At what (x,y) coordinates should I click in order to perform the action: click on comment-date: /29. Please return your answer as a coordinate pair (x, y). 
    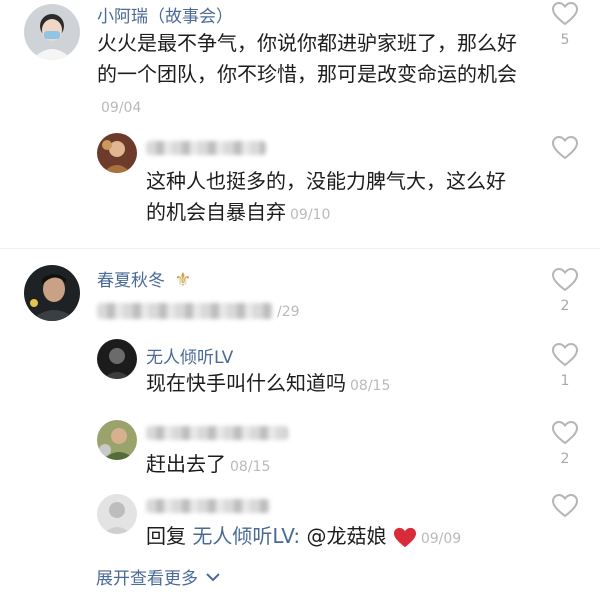
    Looking at the image, I should click on (288, 312).